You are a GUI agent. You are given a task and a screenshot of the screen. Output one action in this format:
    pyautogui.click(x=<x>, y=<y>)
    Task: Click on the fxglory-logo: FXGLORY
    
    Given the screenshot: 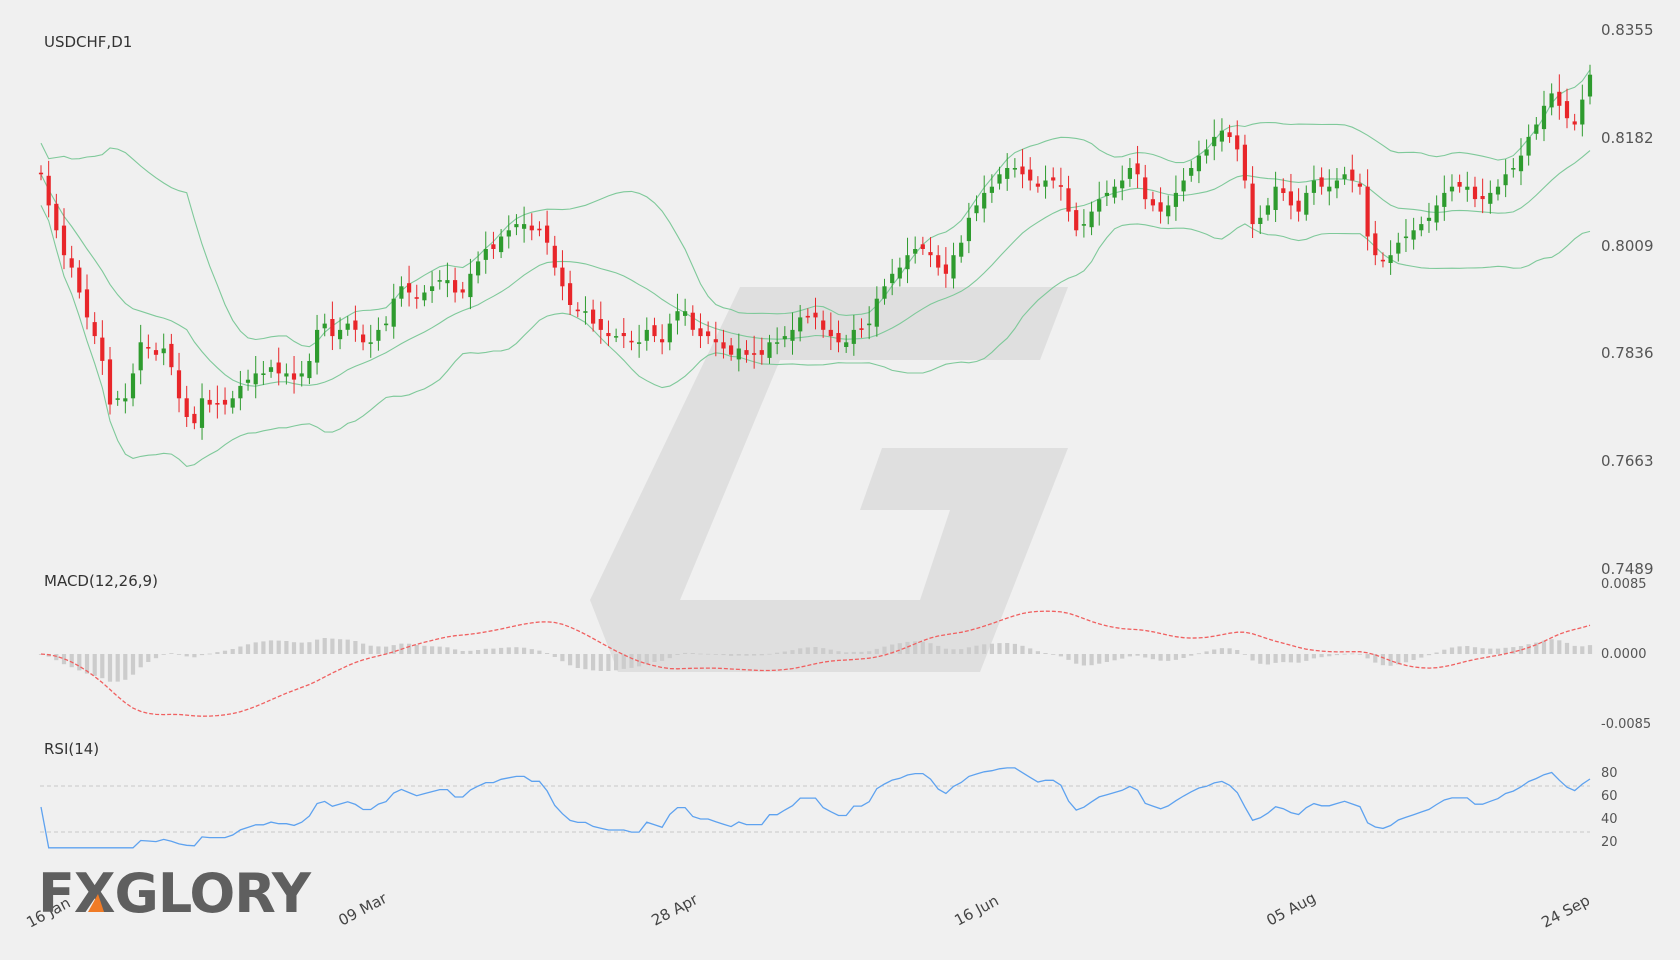 What is the action you would take?
    pyautogui.click(x=175, y=893)
    